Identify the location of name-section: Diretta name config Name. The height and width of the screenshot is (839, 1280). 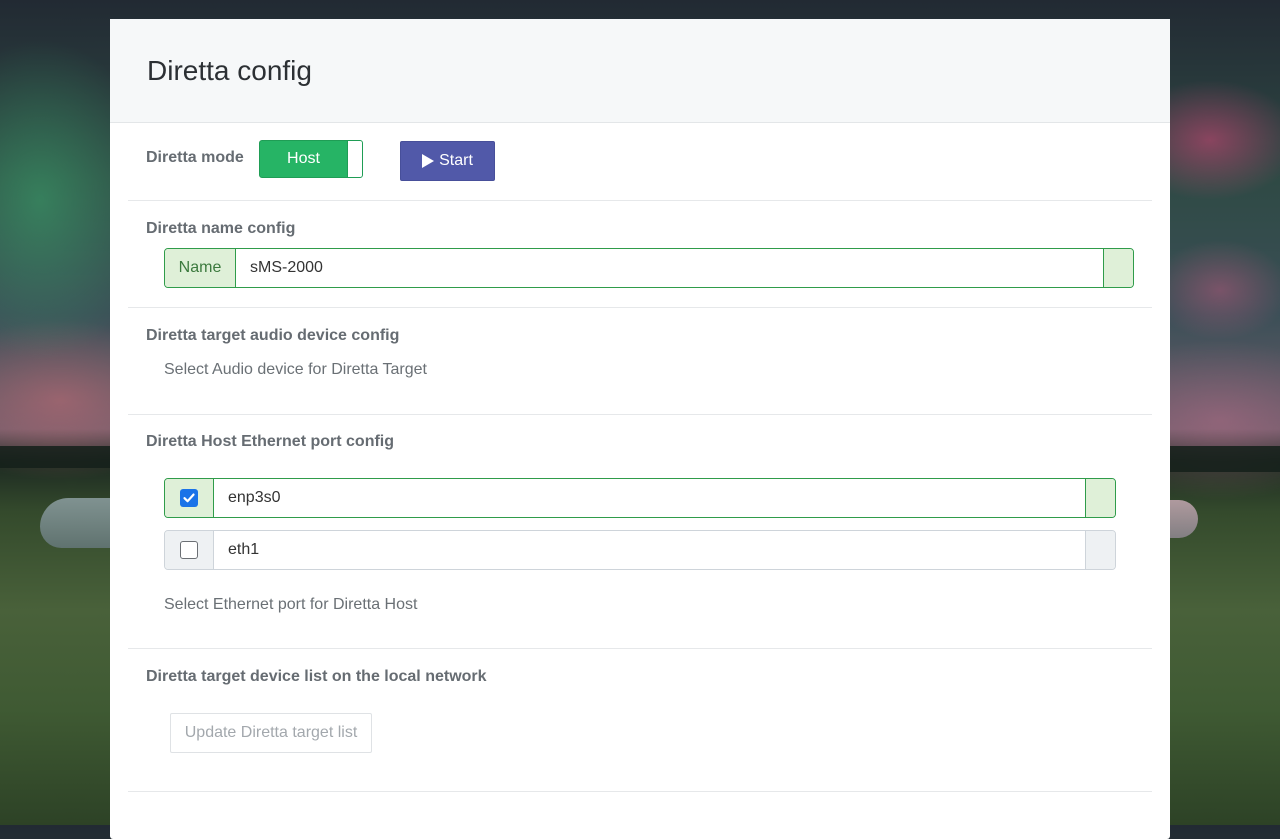
(640, 254).